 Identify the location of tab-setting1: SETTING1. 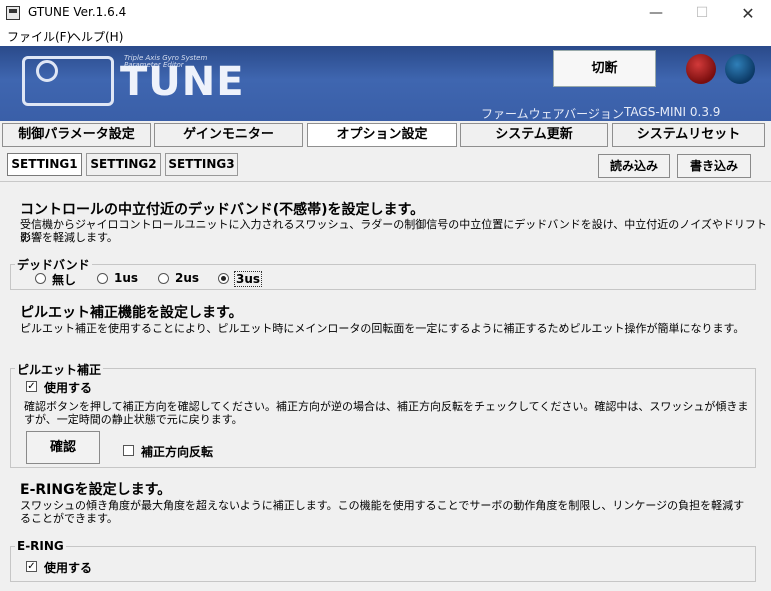
(44, 164).